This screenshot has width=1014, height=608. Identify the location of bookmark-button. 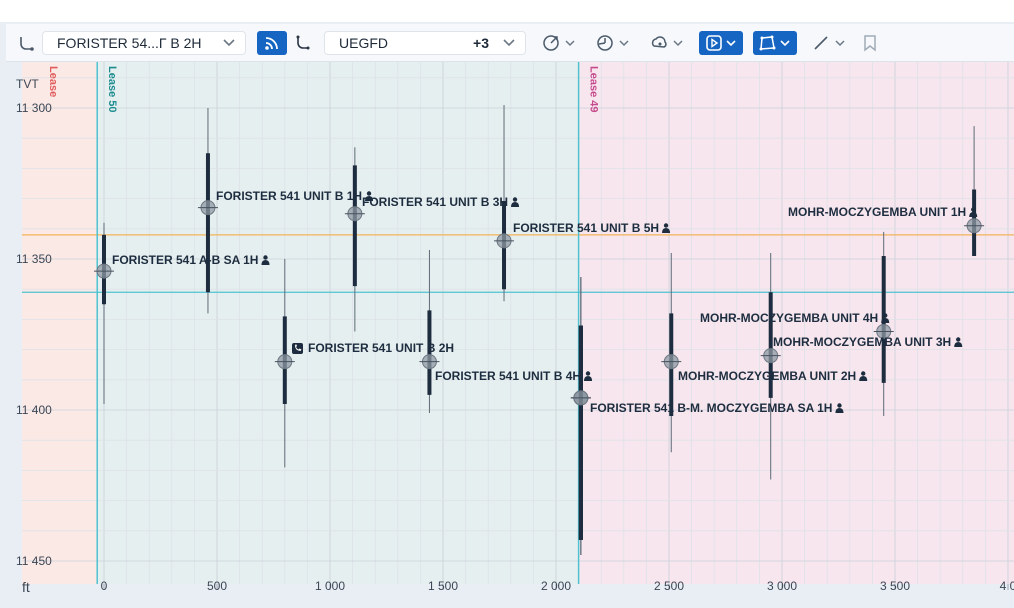
(870, 43).